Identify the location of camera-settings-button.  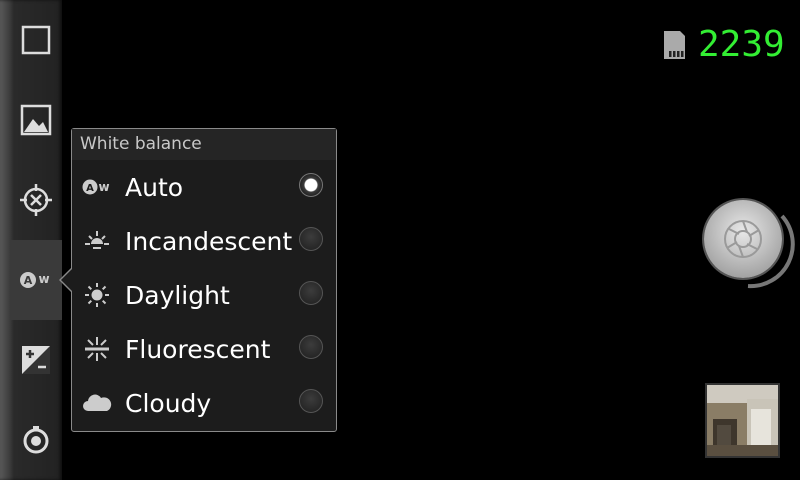
(36, 440).